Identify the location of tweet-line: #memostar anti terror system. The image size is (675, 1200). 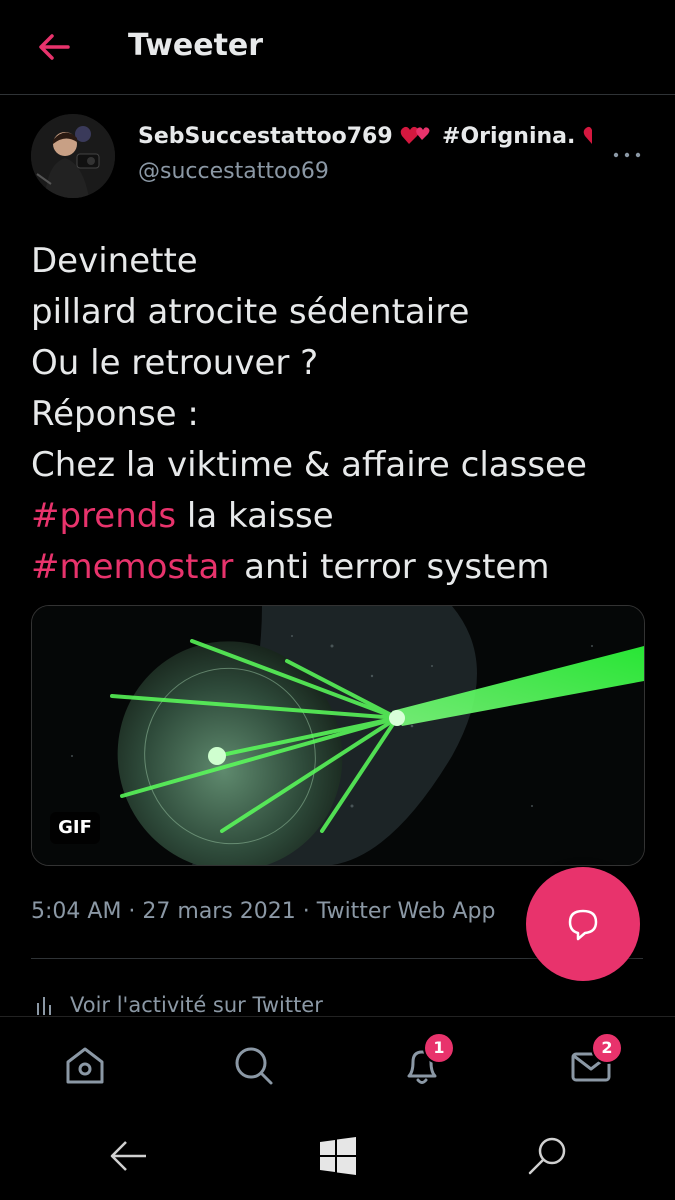
(309, 567).